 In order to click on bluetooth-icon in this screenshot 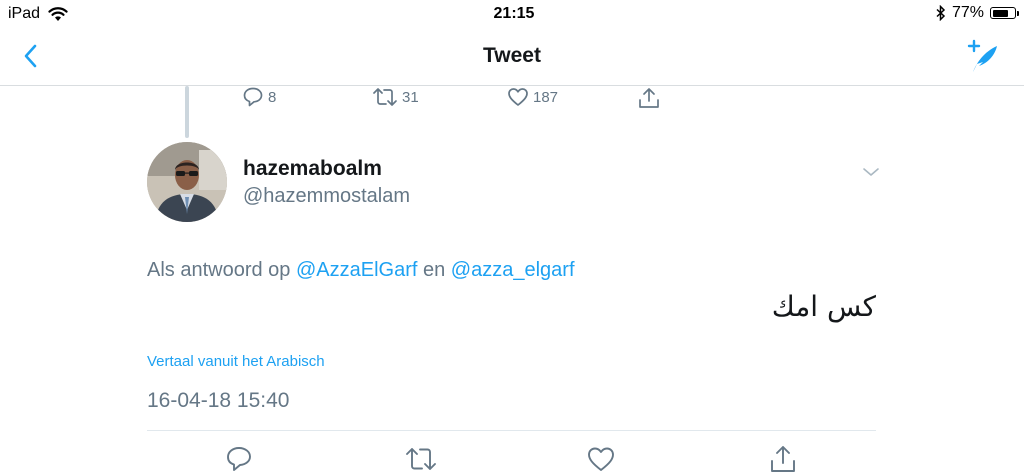, I will do `click(941, 13)`.